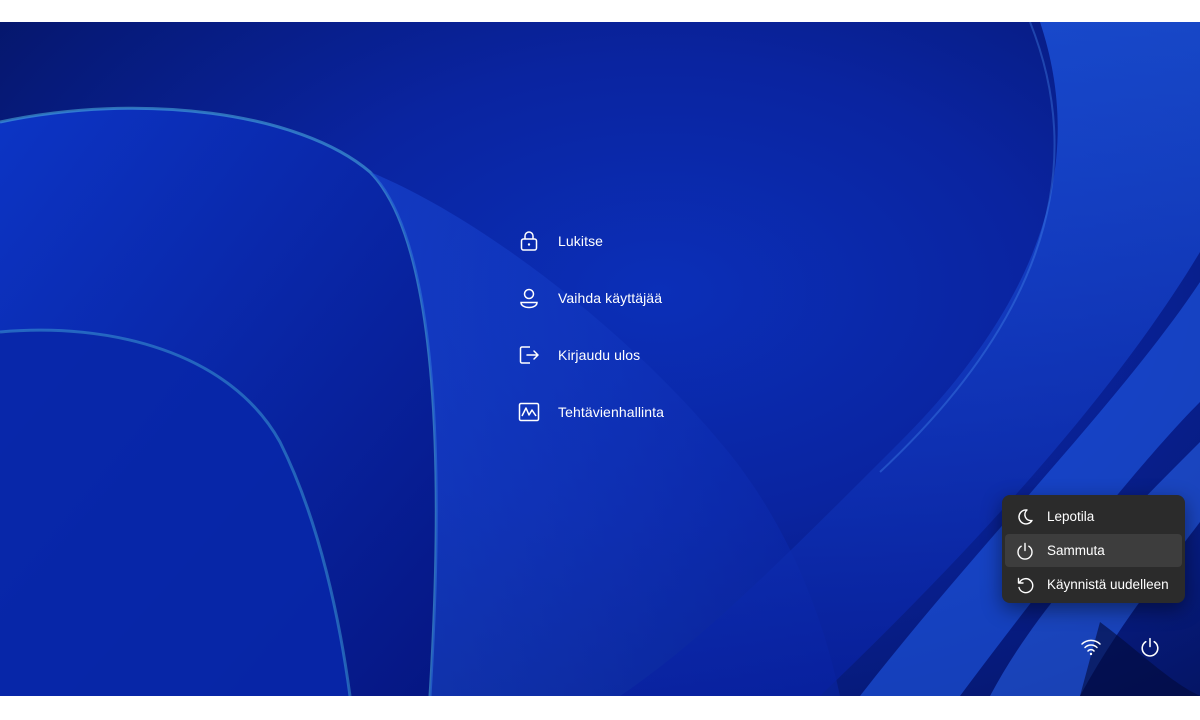  Describe the element at coordinates (1025, 517) in the screenshot. I see `sleep-moon-icon` at that location.